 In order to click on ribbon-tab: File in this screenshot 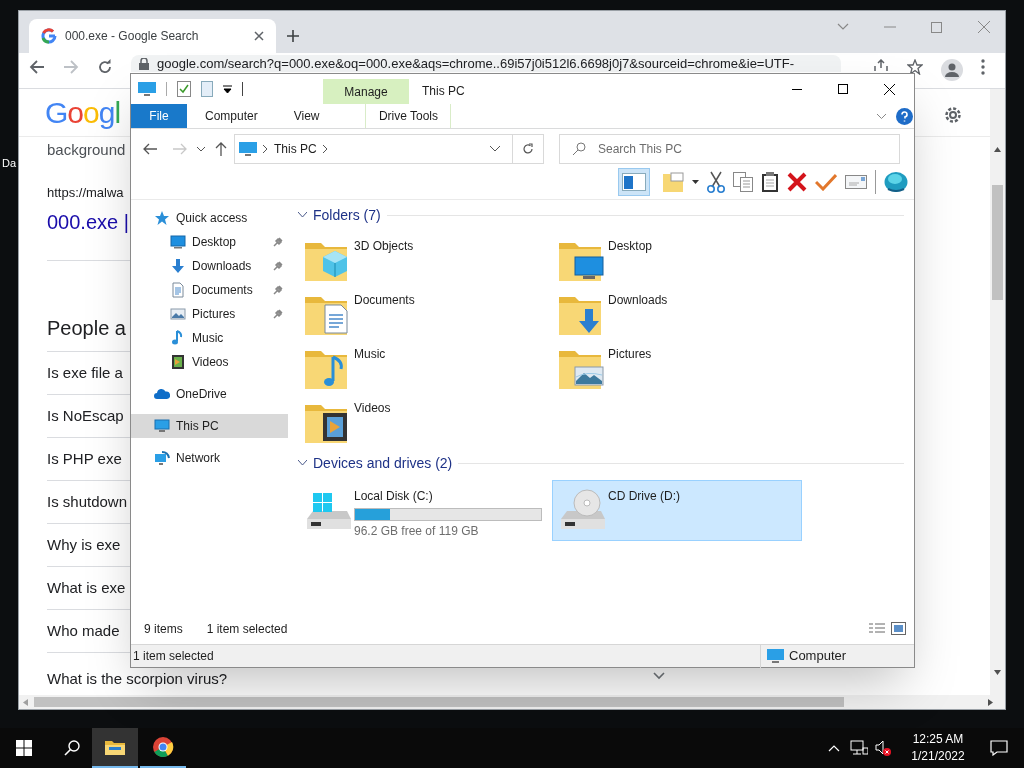, I will do `click(159, 116)`.